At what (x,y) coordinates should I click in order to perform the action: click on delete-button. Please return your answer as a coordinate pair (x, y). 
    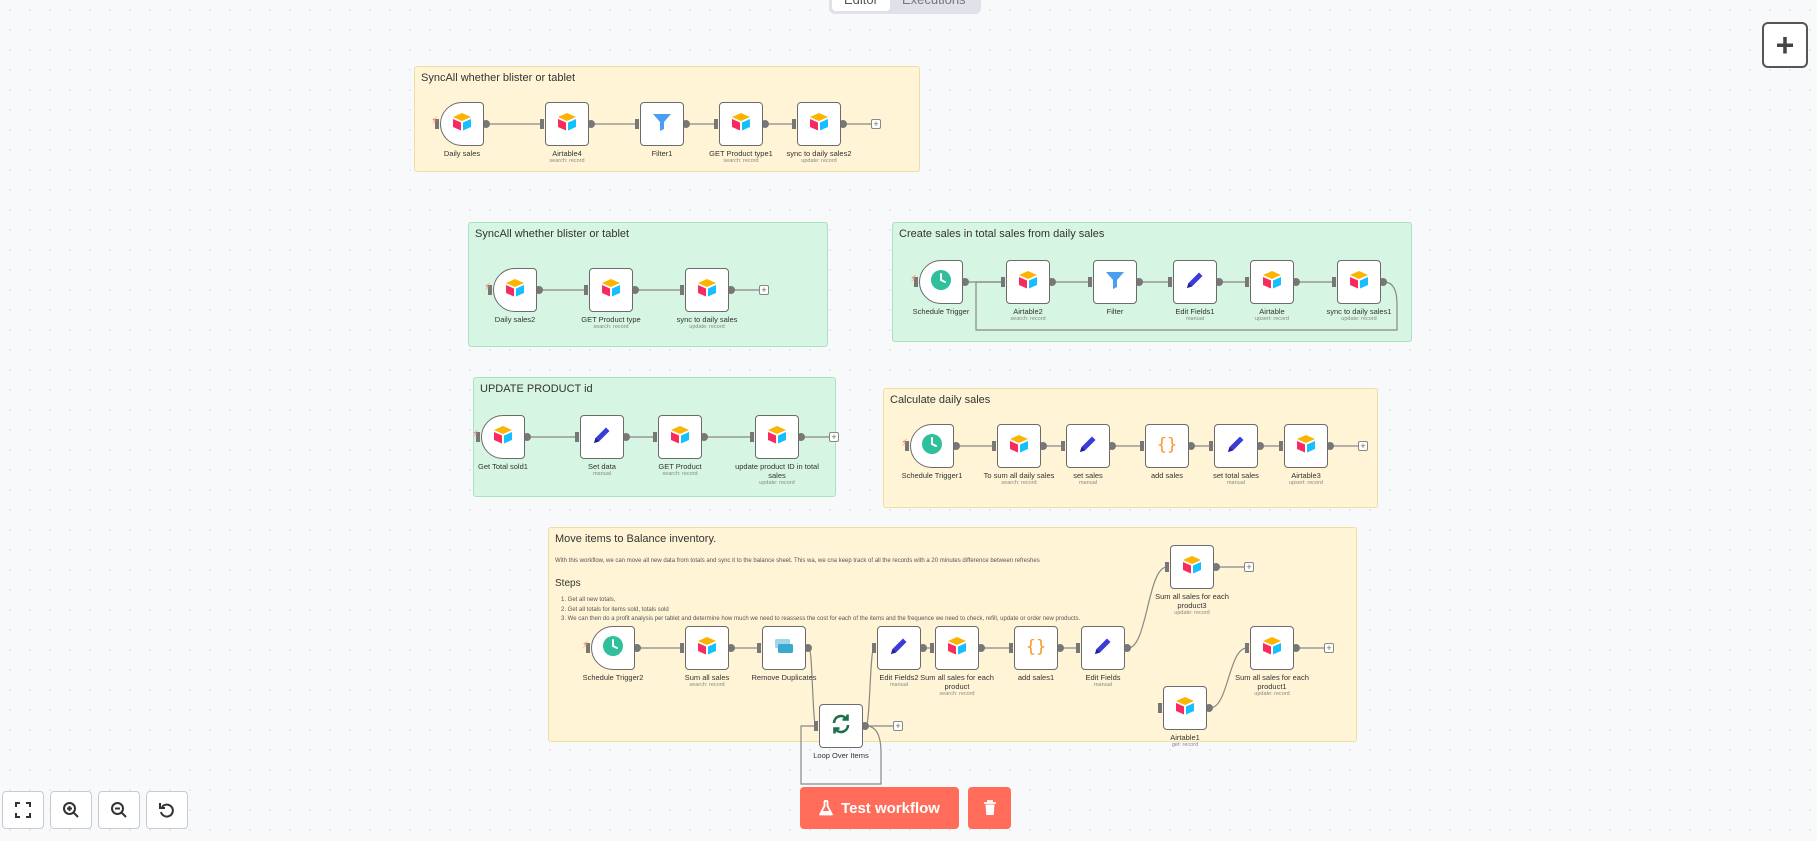
    Looking at the image, I should click on (989, 808).